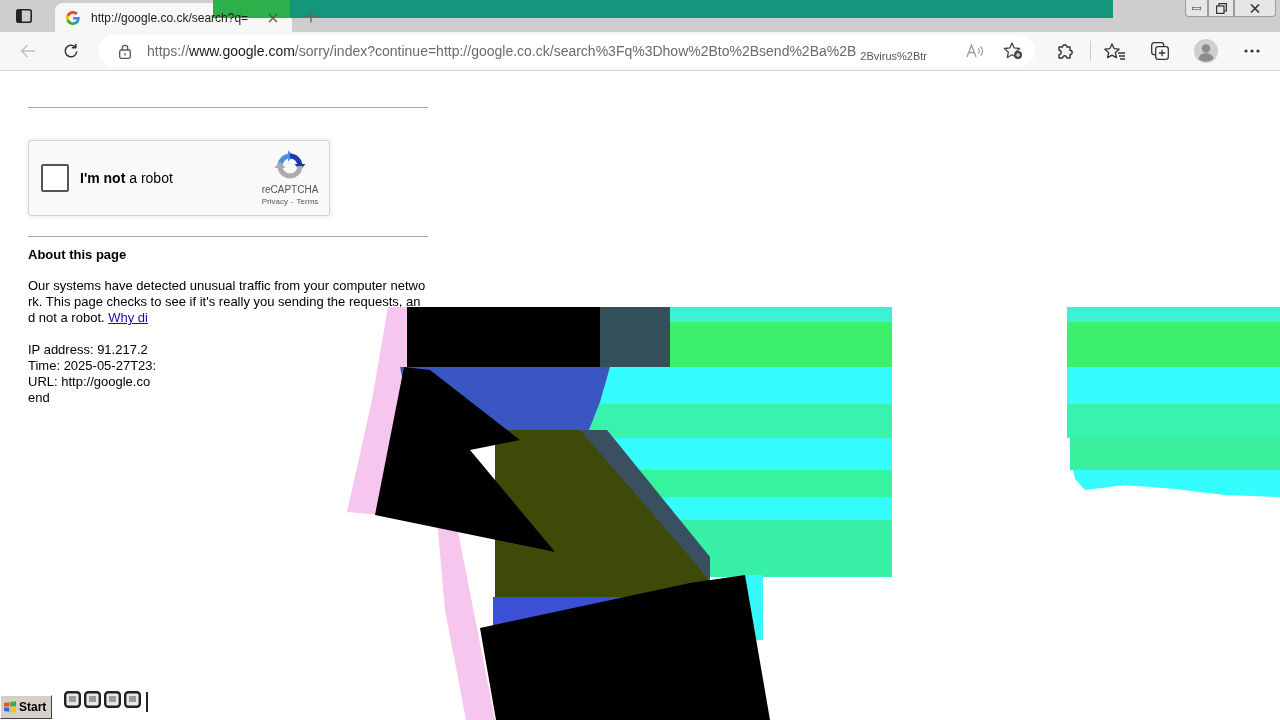  What do you see at coordinates (1206, 51) in the screenshot?
I see `avatar-icon` at bounding box center [1206, 51].